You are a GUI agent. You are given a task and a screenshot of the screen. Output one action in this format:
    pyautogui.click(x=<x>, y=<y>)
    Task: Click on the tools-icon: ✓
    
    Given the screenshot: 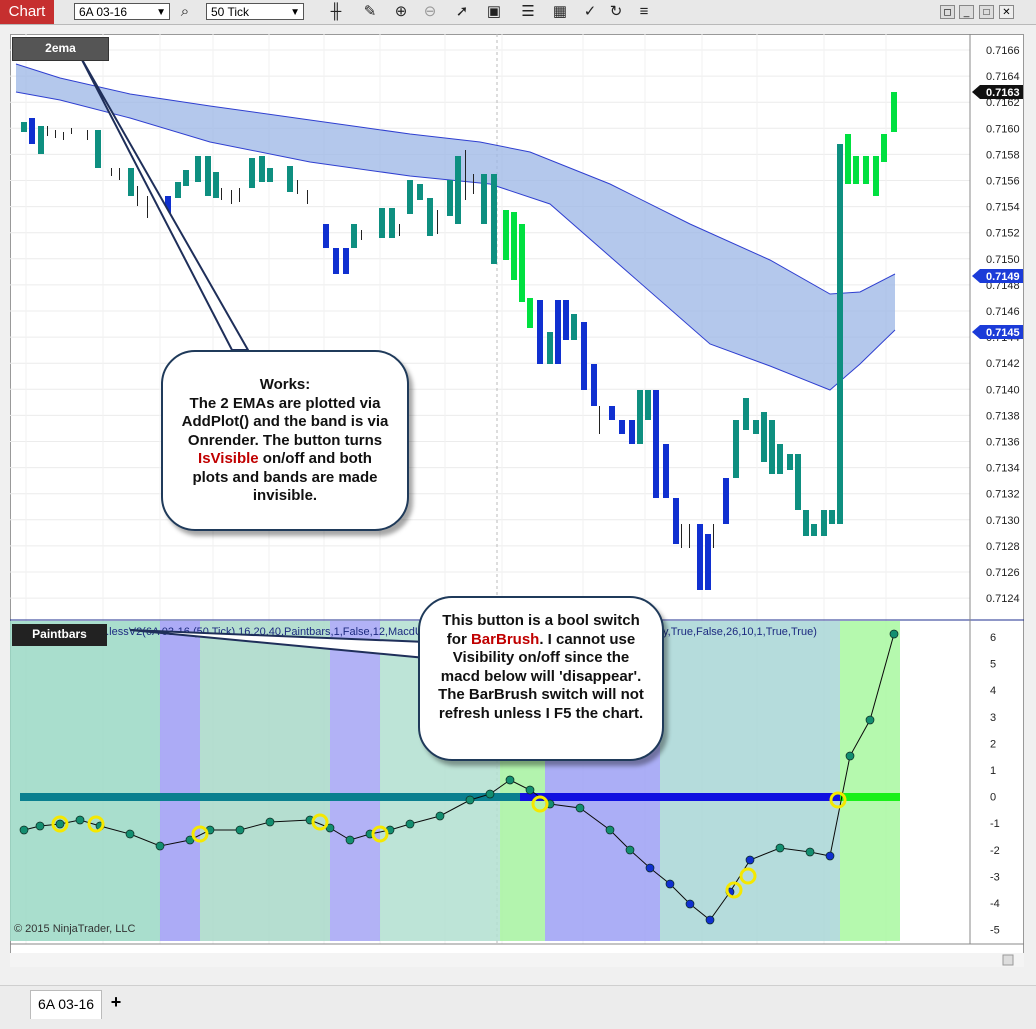 What is the action you would take?
    pyautogui.click(x=590, y=12)
    